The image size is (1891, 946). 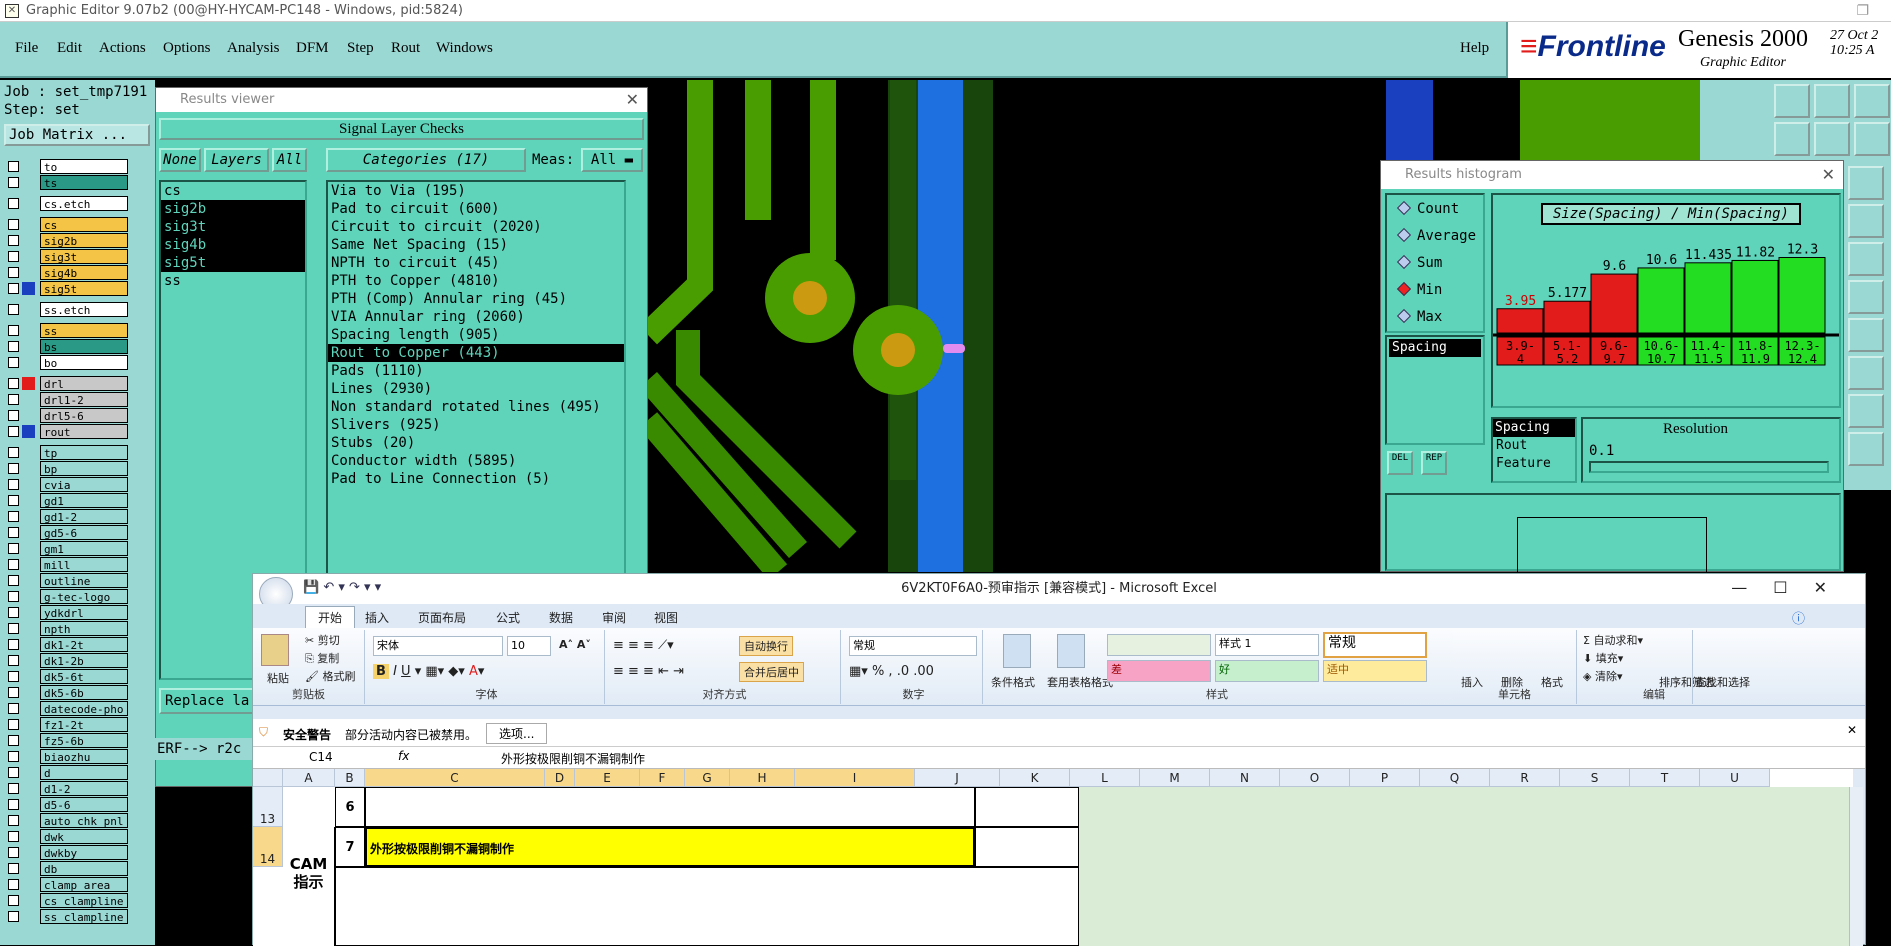 What do you see at coordinates (428, 671) in the screenshot?
I see `font-format-buttons: B I U ▾ ▦▾ ◆▾ A▾` at bounding box center [428, 671].